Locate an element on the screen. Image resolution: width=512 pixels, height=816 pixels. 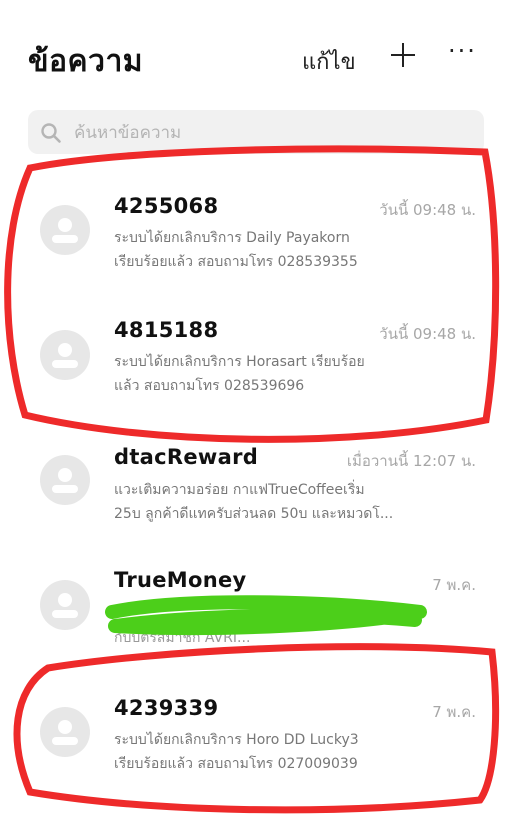
message-preview-line: แวะเติมความอร่อย กาแฟTrueCoffeeเริ่ม is located at coordinates (239, 490).